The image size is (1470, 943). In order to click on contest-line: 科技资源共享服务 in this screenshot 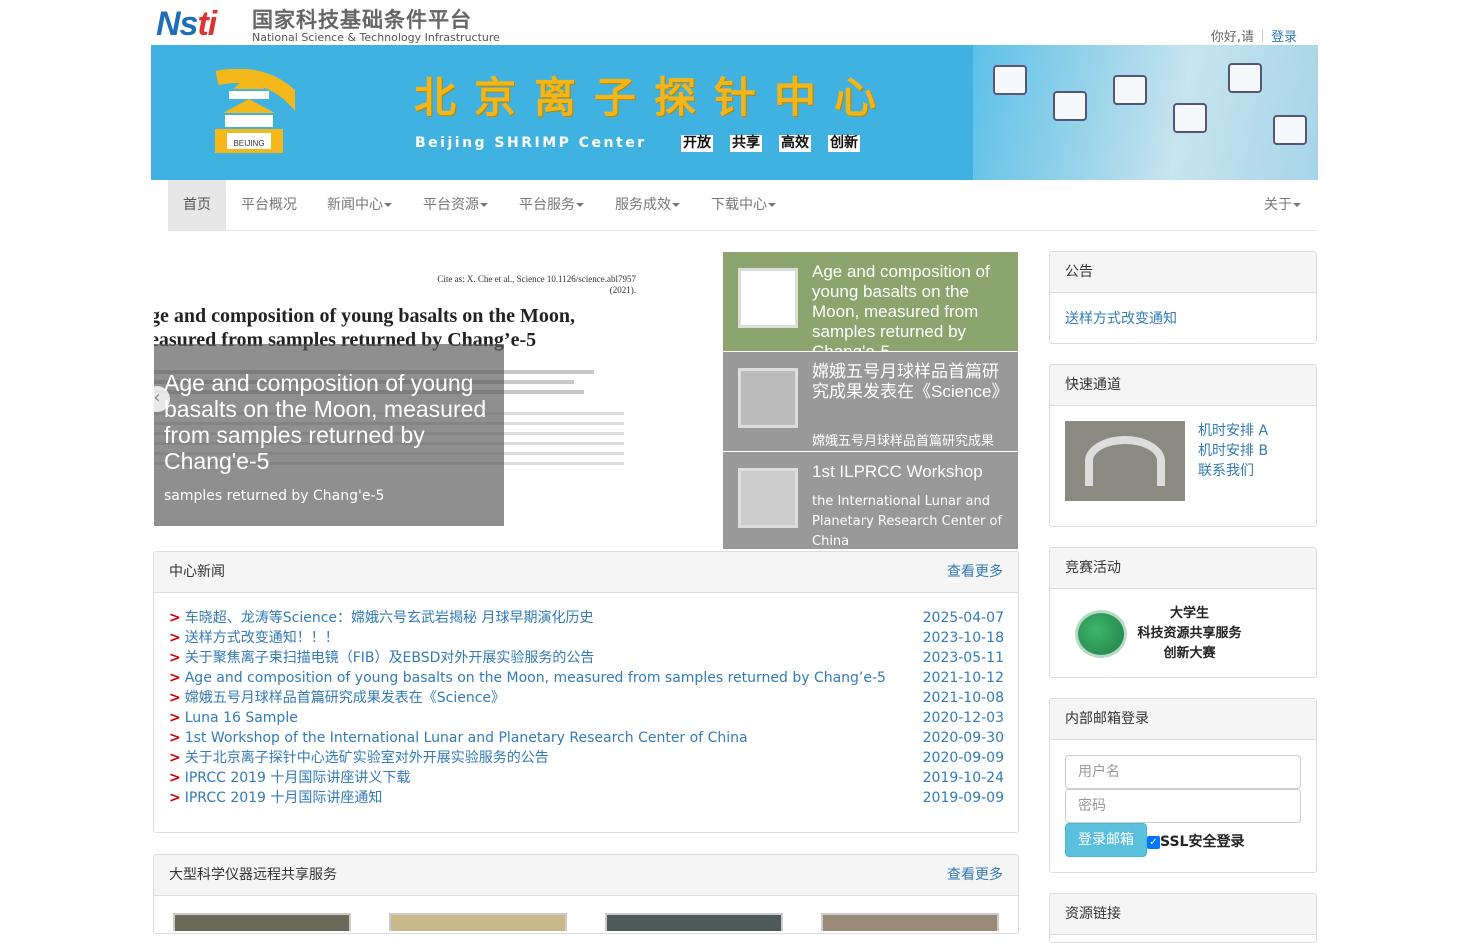, I will do `click(1189, 633)`.